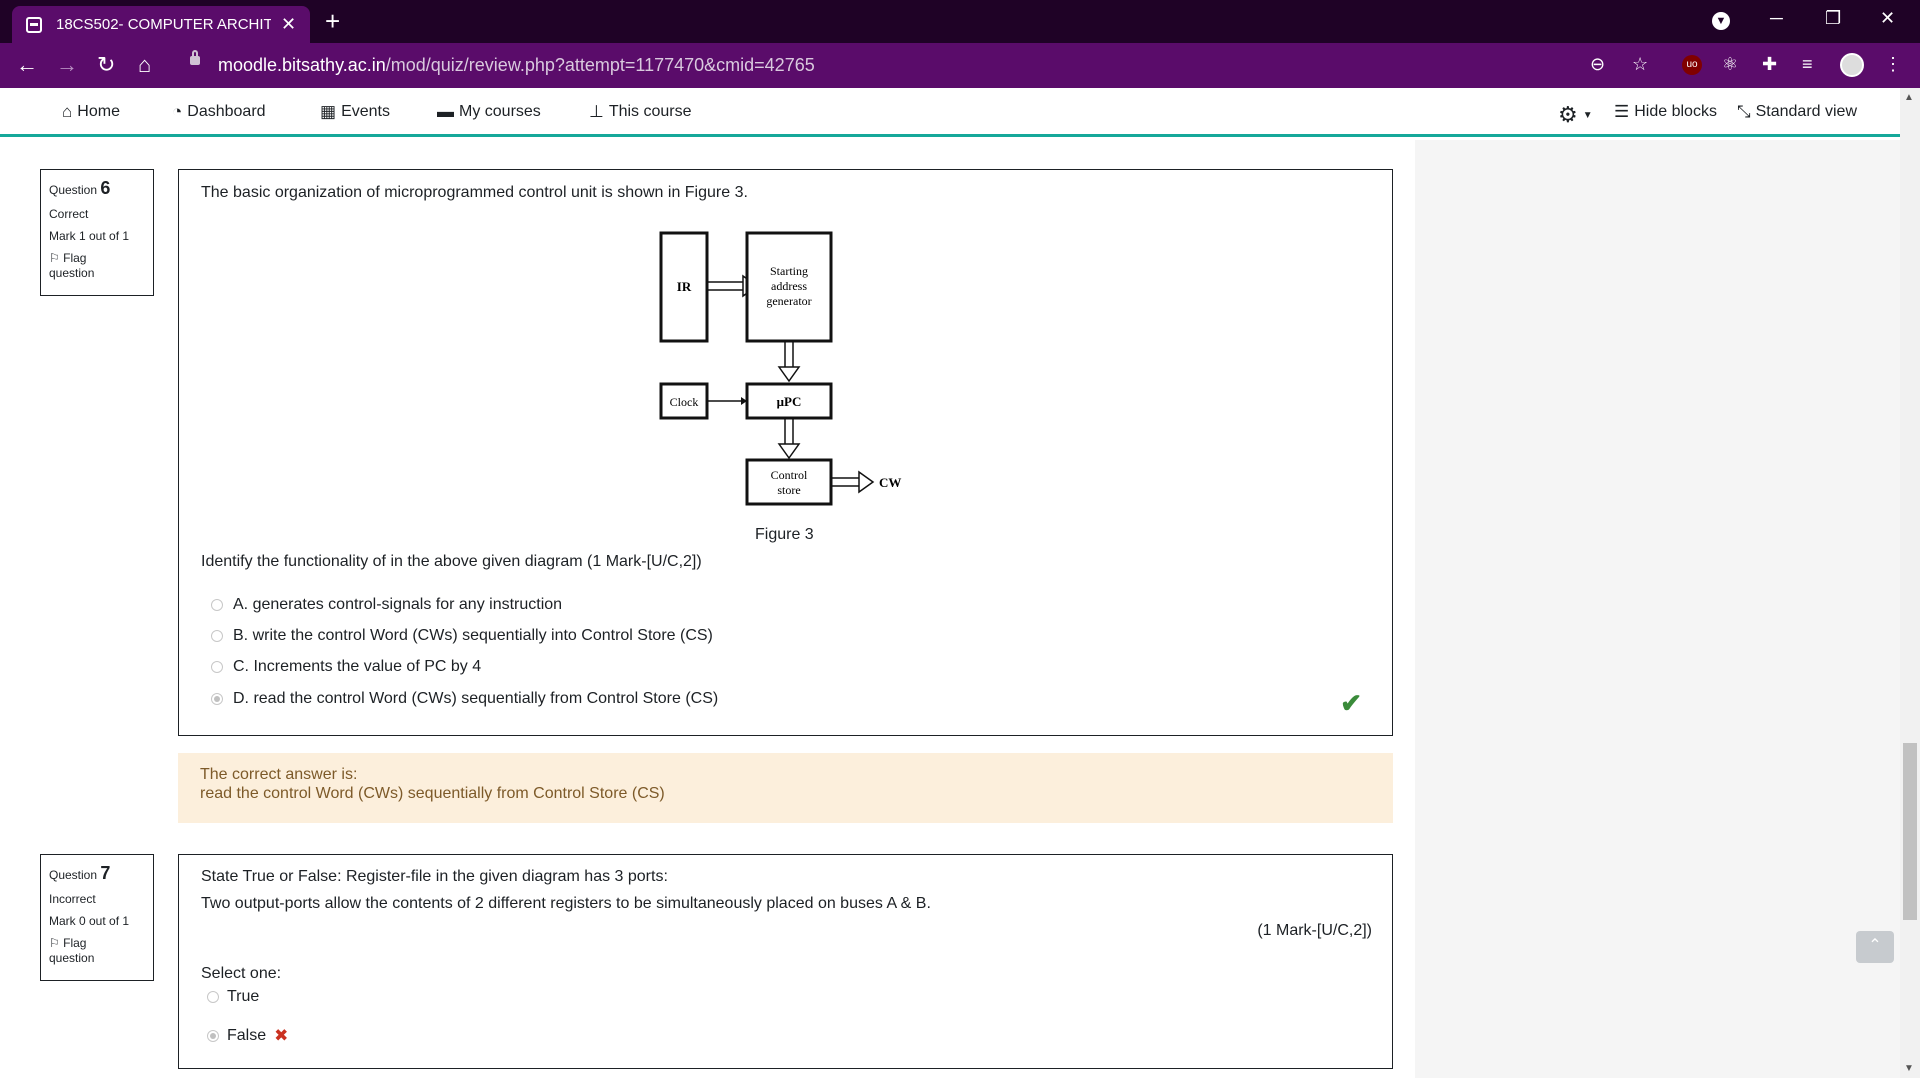 Image resolution: width=1920 pixels, height=1078 pixels. I want to click on chevron-up-icon: ⌃, so click(1875, 945).